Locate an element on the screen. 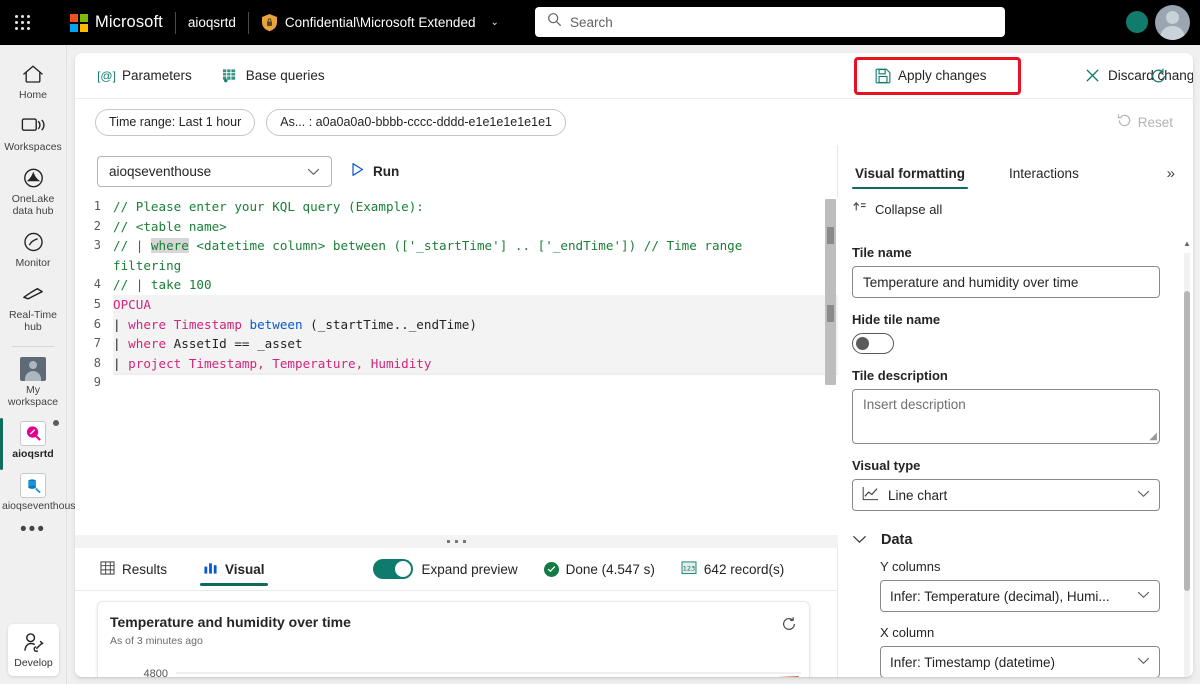 This screenshot has height=684, width=1200. sidebar-item-monitor: Monitor is located at coordinates (33, 249).